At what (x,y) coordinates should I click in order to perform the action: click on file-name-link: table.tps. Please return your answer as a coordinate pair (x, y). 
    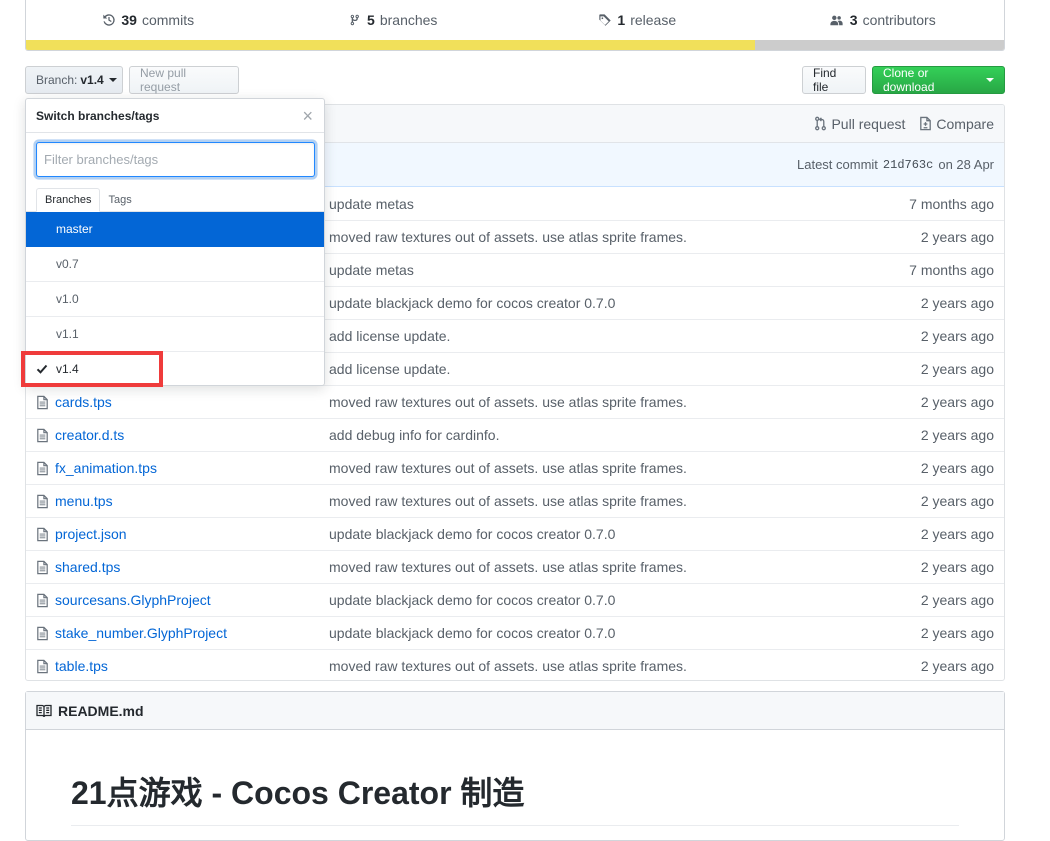
    Looking at the image, I should click on (81, 666).